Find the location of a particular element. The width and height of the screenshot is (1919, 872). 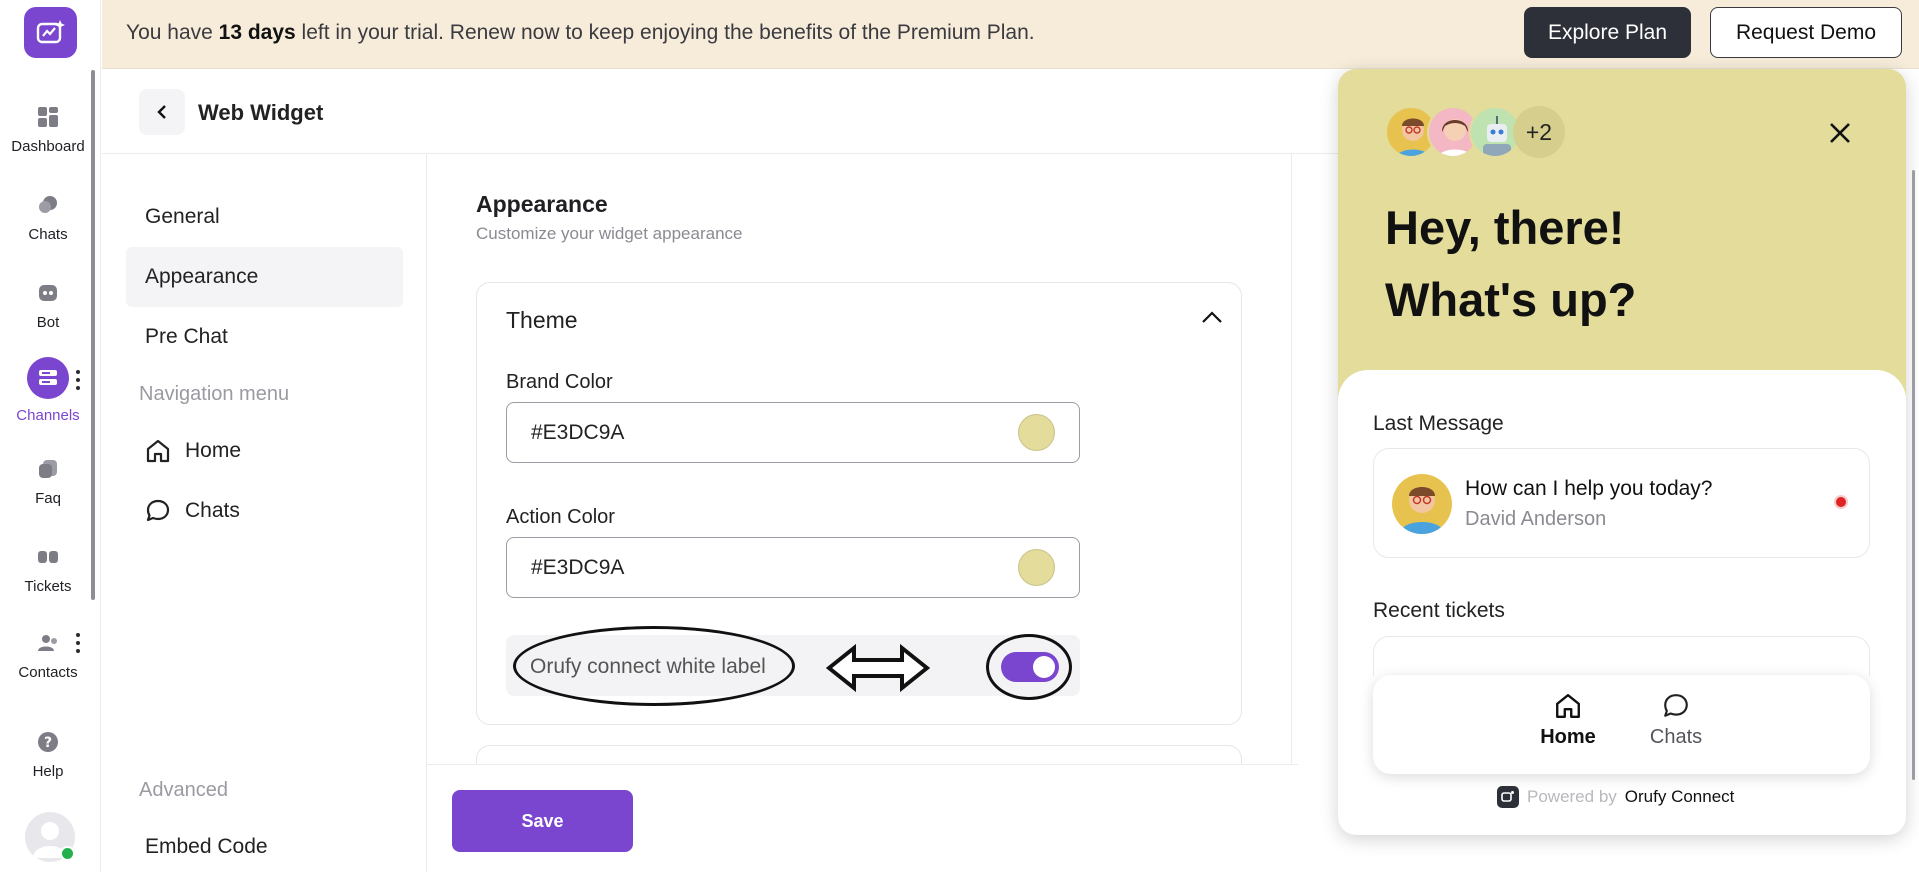

nav-bot-label: Bot is located at coordinates (48, 322).